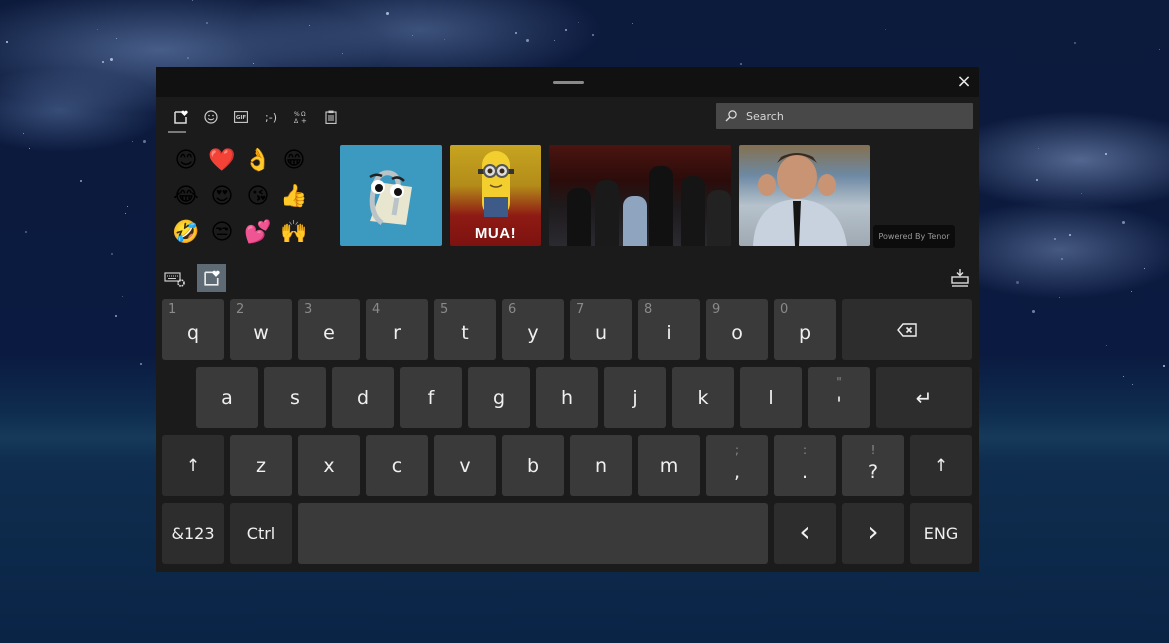 This screenshot has height=643, width=1169. Describe the element at coordinates (295, 397) in the screenshot. I see `key-s: s` at that location.